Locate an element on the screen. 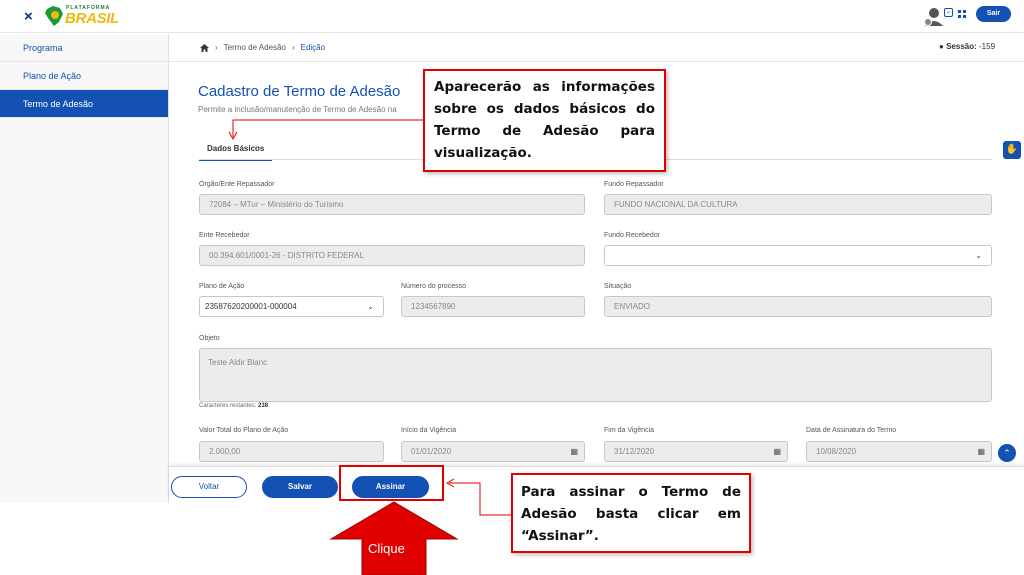  clock-icon: ● is located at coordinates (941, 46).